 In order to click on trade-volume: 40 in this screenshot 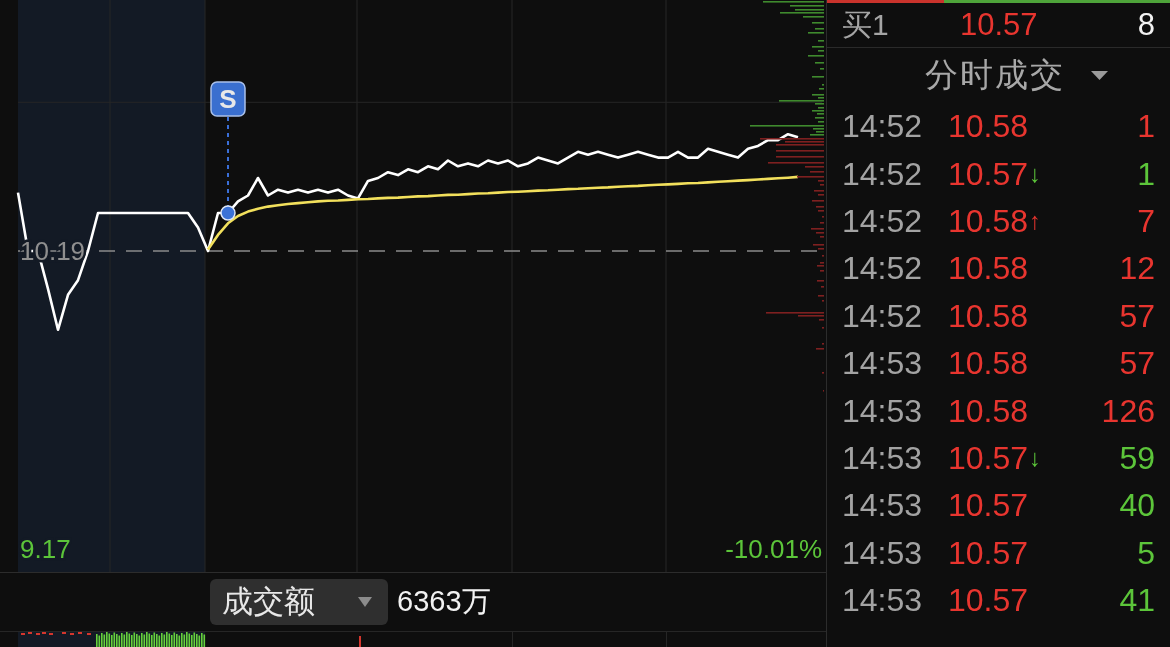, I will do `click(1137, 506)`.